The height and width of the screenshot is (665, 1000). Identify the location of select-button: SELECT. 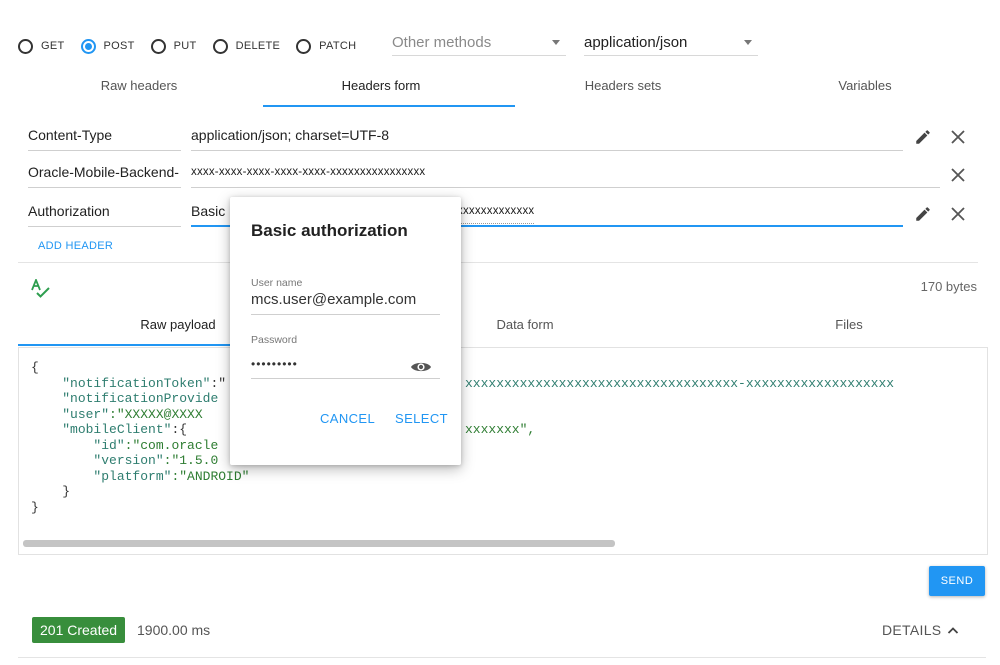
(421, 418).